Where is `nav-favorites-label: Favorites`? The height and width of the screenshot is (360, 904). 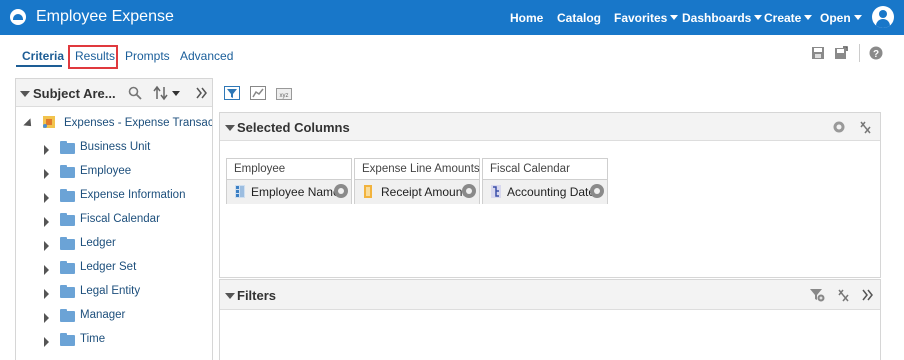
nav-favorites-label: Favorites is located at coordinates (641, 18).